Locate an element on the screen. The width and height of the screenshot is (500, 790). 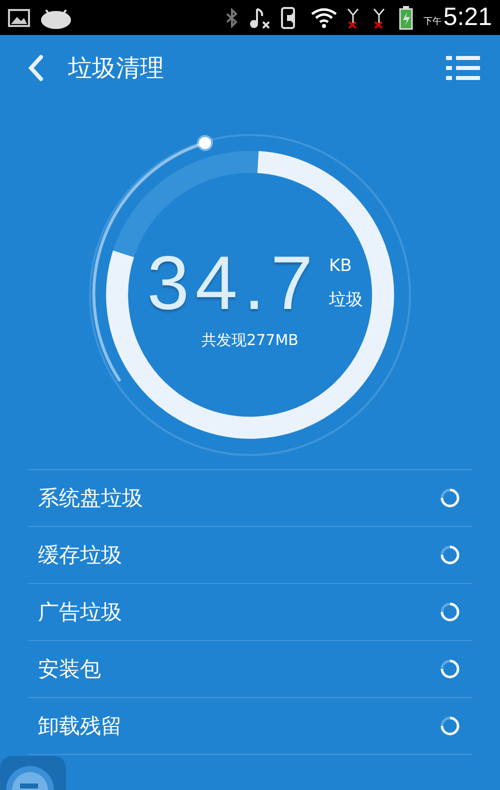
android-icon is located at coordinates (56, 17).